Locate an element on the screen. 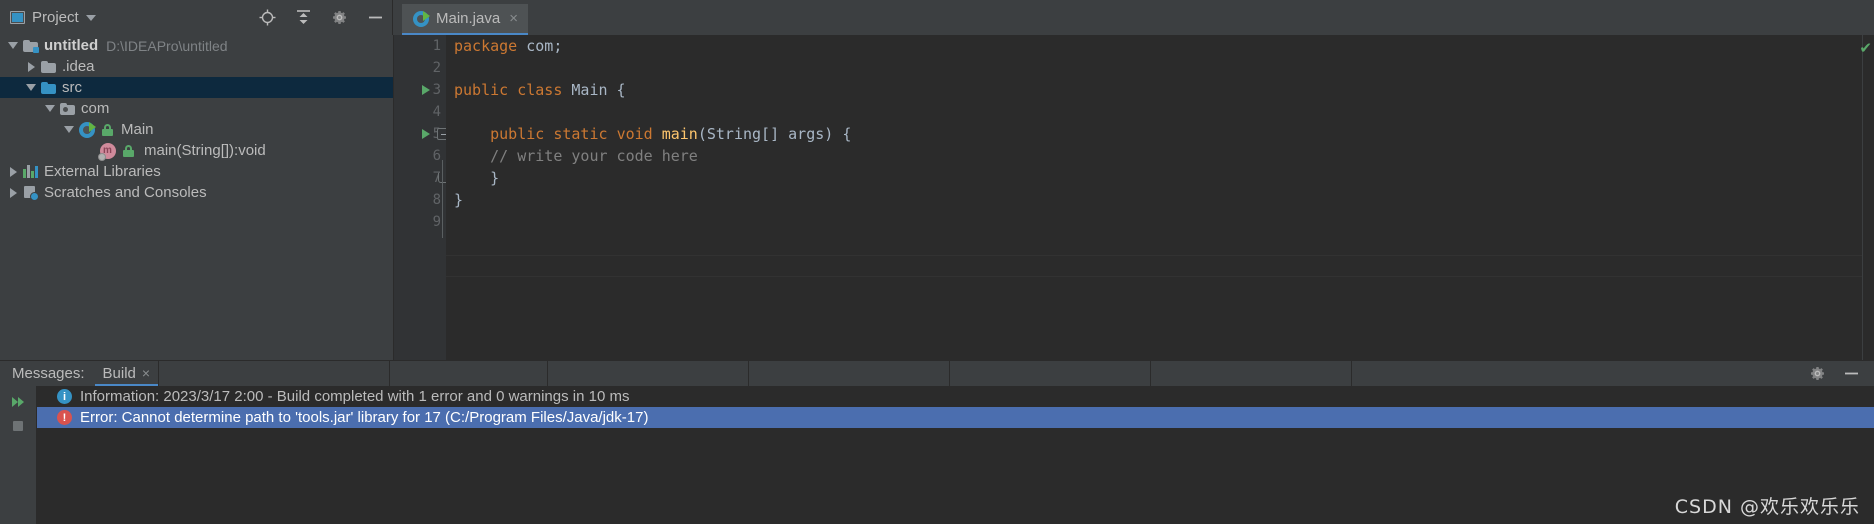 The width and height of the screenshot is (1874, 524). tree-node-scratches-and-consoles: Scratches and Consoles is located at coordinates (196, 192).